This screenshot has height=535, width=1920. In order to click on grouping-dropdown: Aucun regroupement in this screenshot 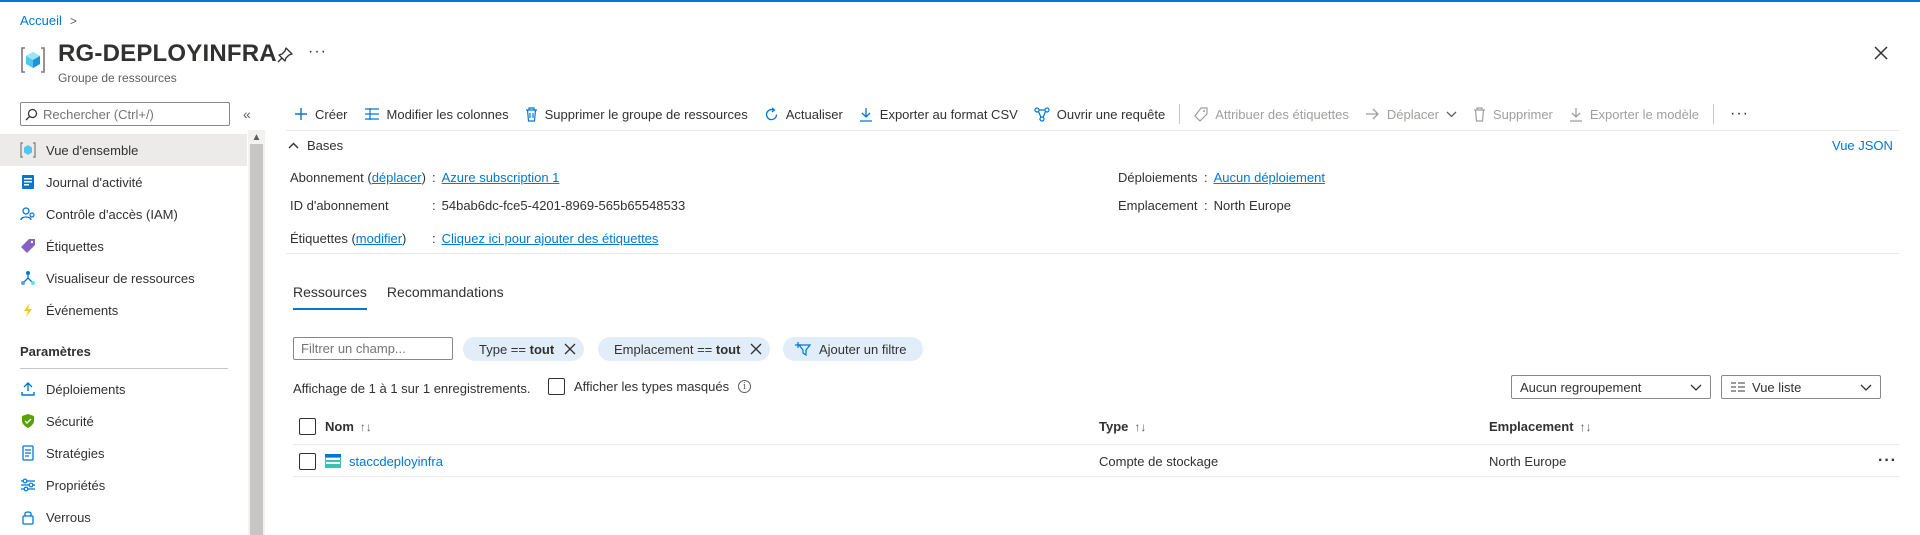, I will do `click(1611, 387)`.